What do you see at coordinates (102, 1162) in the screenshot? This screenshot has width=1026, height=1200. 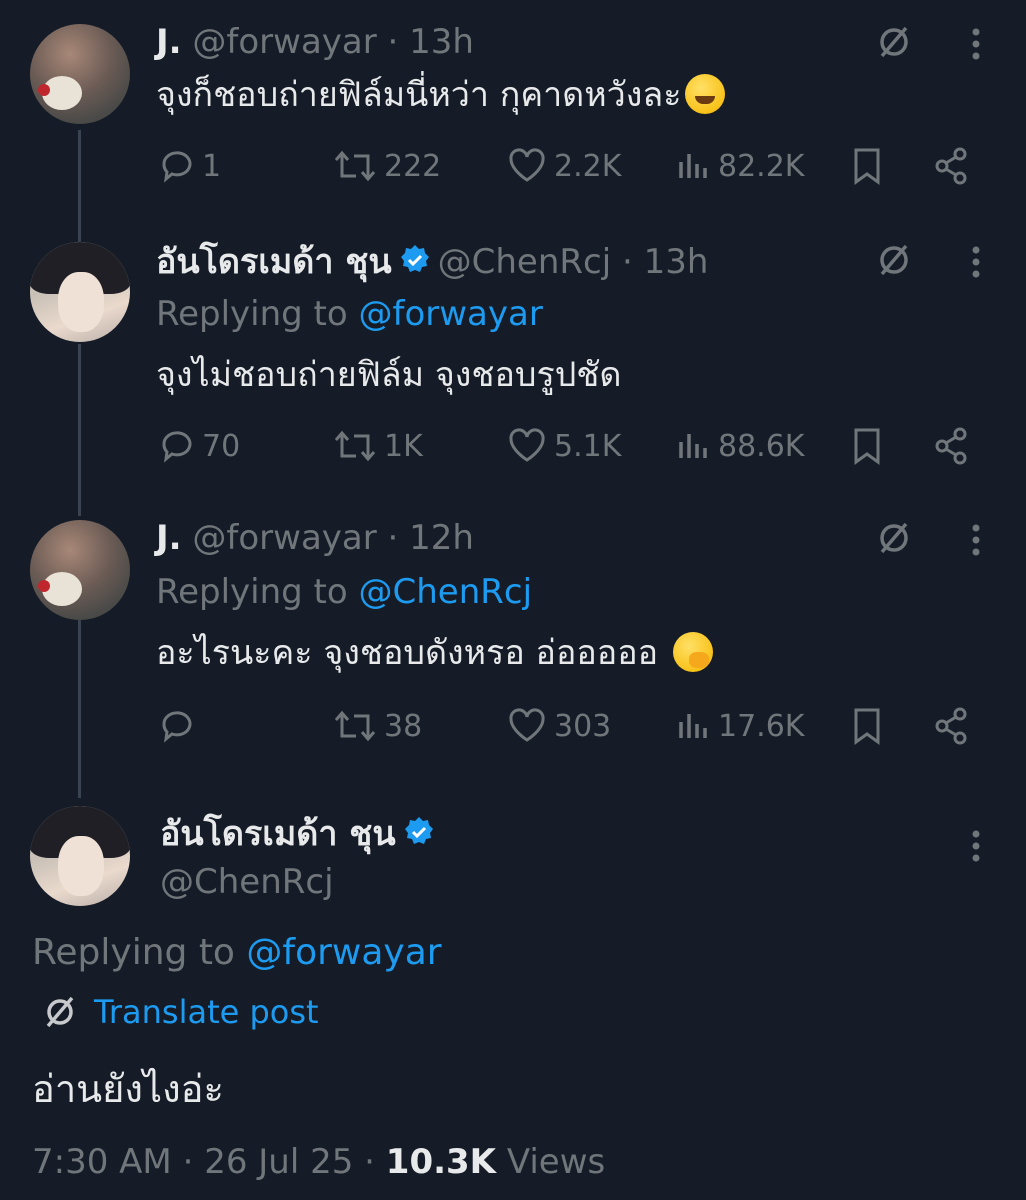 I see `post-time: 7:30 AM` at bounding box center [102, 1162].